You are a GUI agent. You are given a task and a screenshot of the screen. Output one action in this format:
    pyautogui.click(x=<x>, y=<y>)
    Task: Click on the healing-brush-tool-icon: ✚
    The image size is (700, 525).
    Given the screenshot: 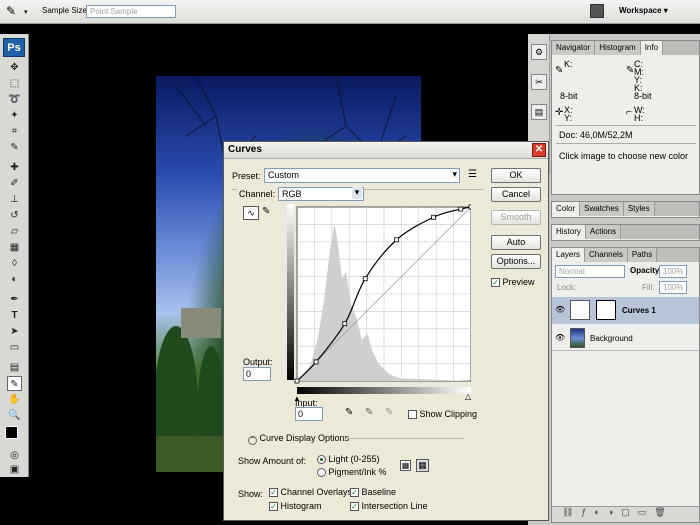 What is the action you would take?
    pyautogui.click(x=14, y=167)
    